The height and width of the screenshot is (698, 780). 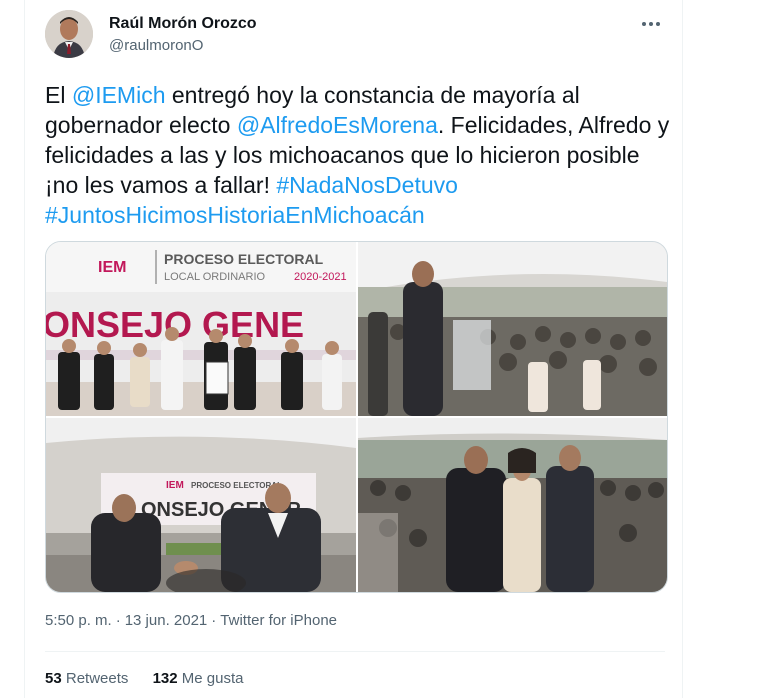 I want to click on photo-1-year: 2020-2021, so click(x=320, y=277).